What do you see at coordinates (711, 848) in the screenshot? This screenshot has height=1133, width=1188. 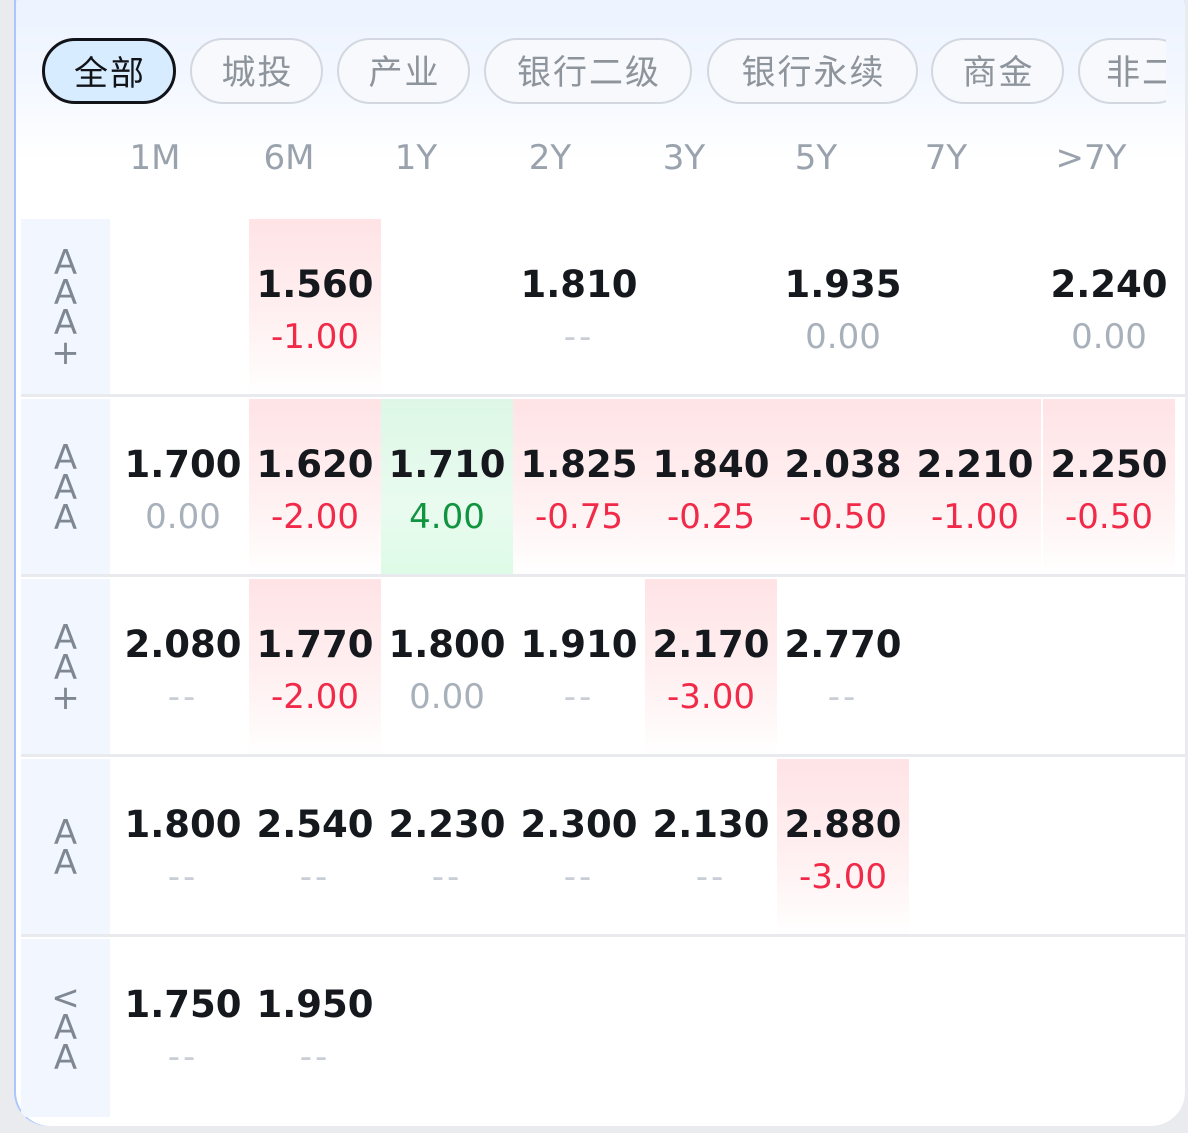 I see `yield-cell-aa-3y: 2.130 --` at bounding box center [711, 848].